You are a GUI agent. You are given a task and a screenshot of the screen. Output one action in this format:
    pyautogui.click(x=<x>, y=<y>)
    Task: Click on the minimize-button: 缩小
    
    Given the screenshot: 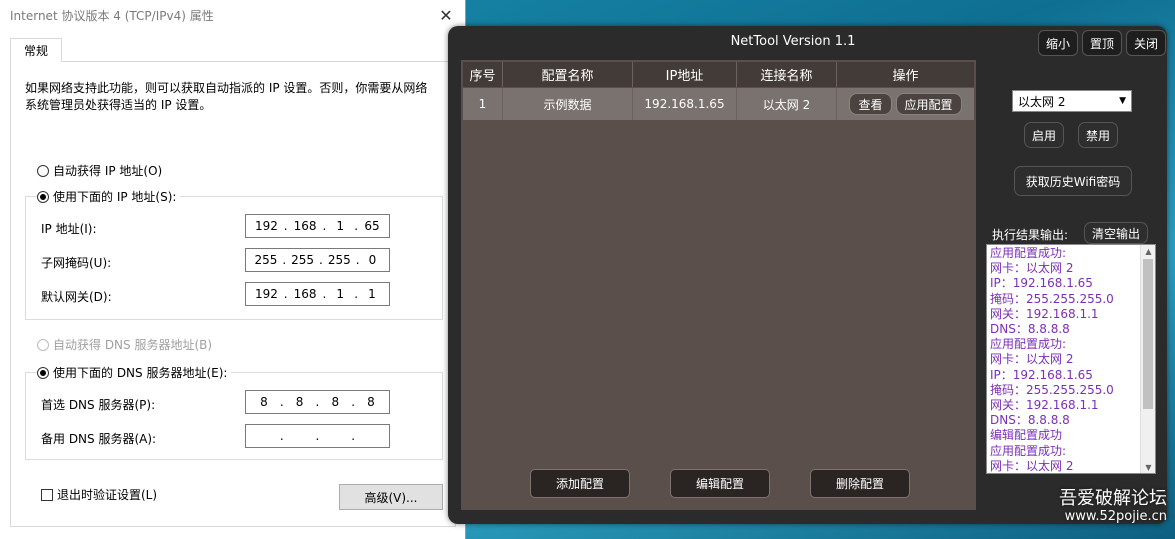 What is the action you would take?
    pyautogui.click(x=1058, y=43)
    